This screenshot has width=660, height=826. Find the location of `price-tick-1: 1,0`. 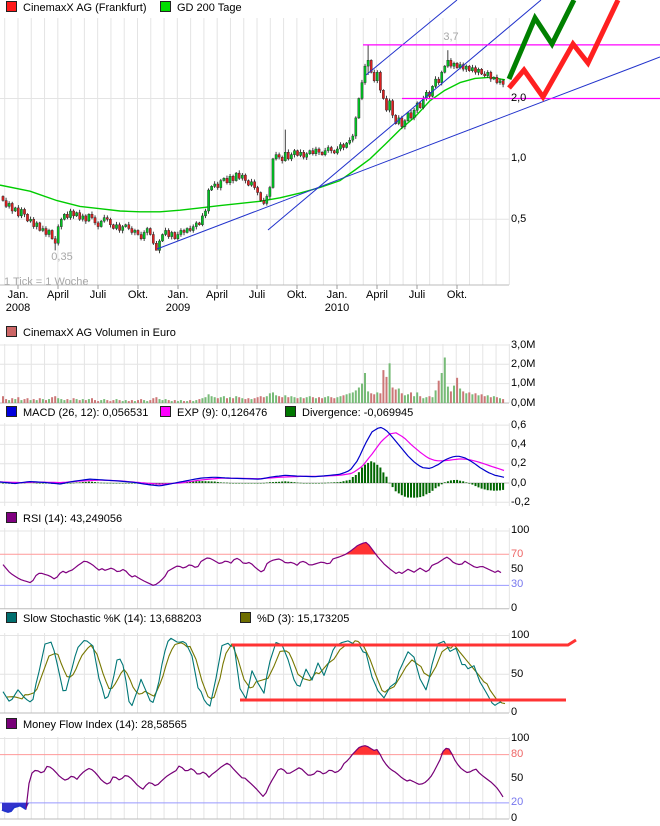

price-tick-1: 1,0 is located at coordinates (519, 158).